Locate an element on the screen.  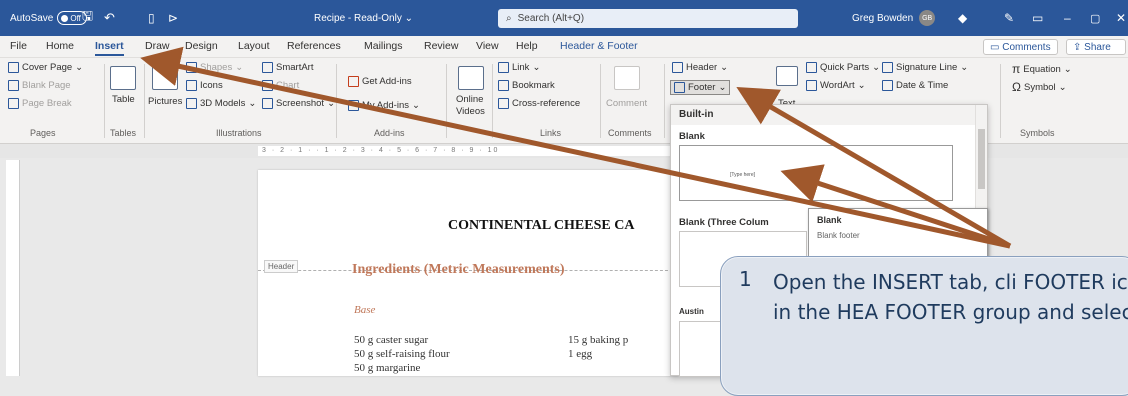
symbol-button: Ω Symbol ⌄ is located at coordinates (1039, 87).